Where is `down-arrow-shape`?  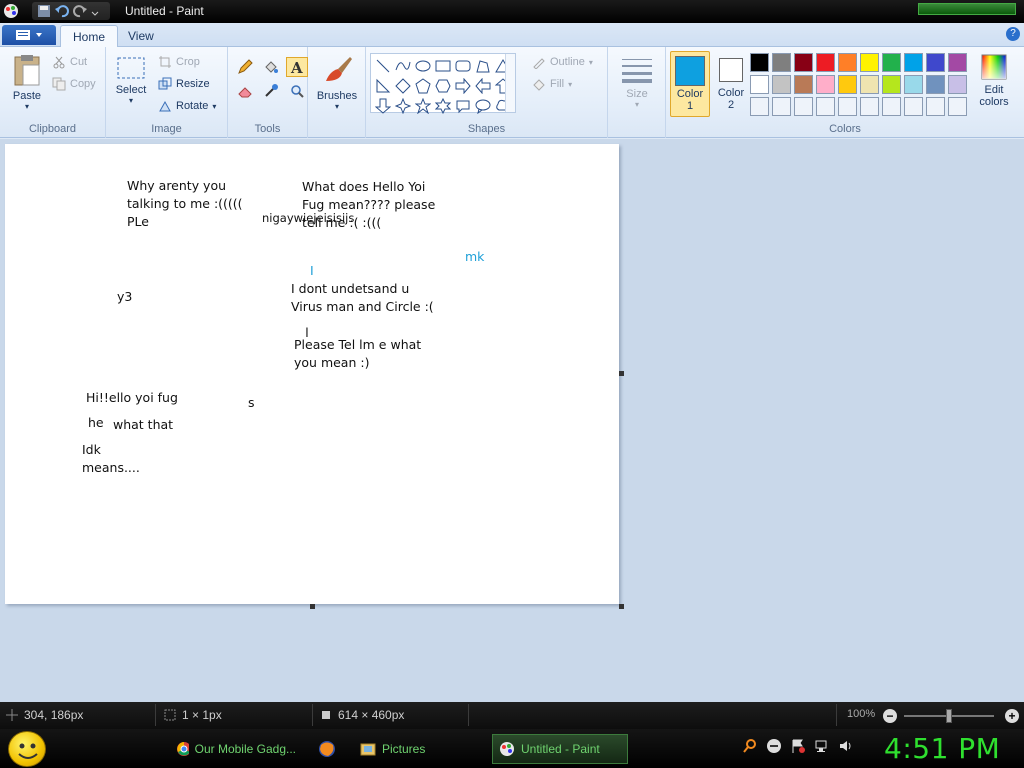
down-arrow-shape is located at coordinates (383, 106).